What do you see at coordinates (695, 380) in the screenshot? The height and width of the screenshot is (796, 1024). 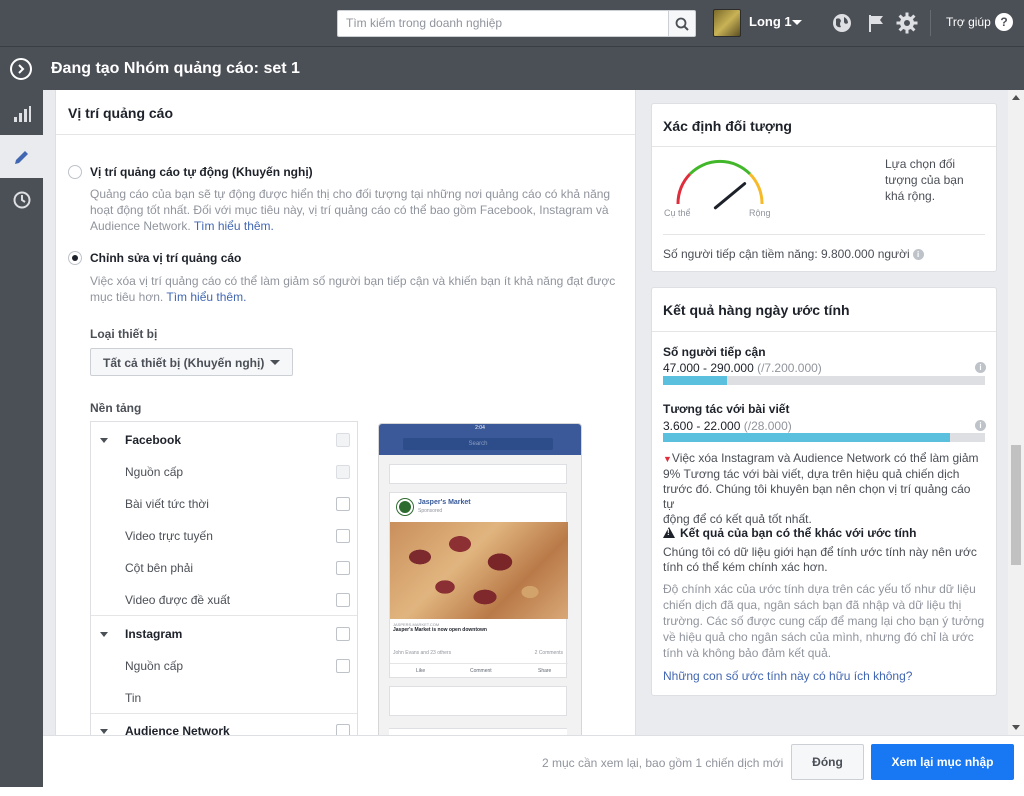 I see `reach-bar-fill` at bounding box center [695, 380].